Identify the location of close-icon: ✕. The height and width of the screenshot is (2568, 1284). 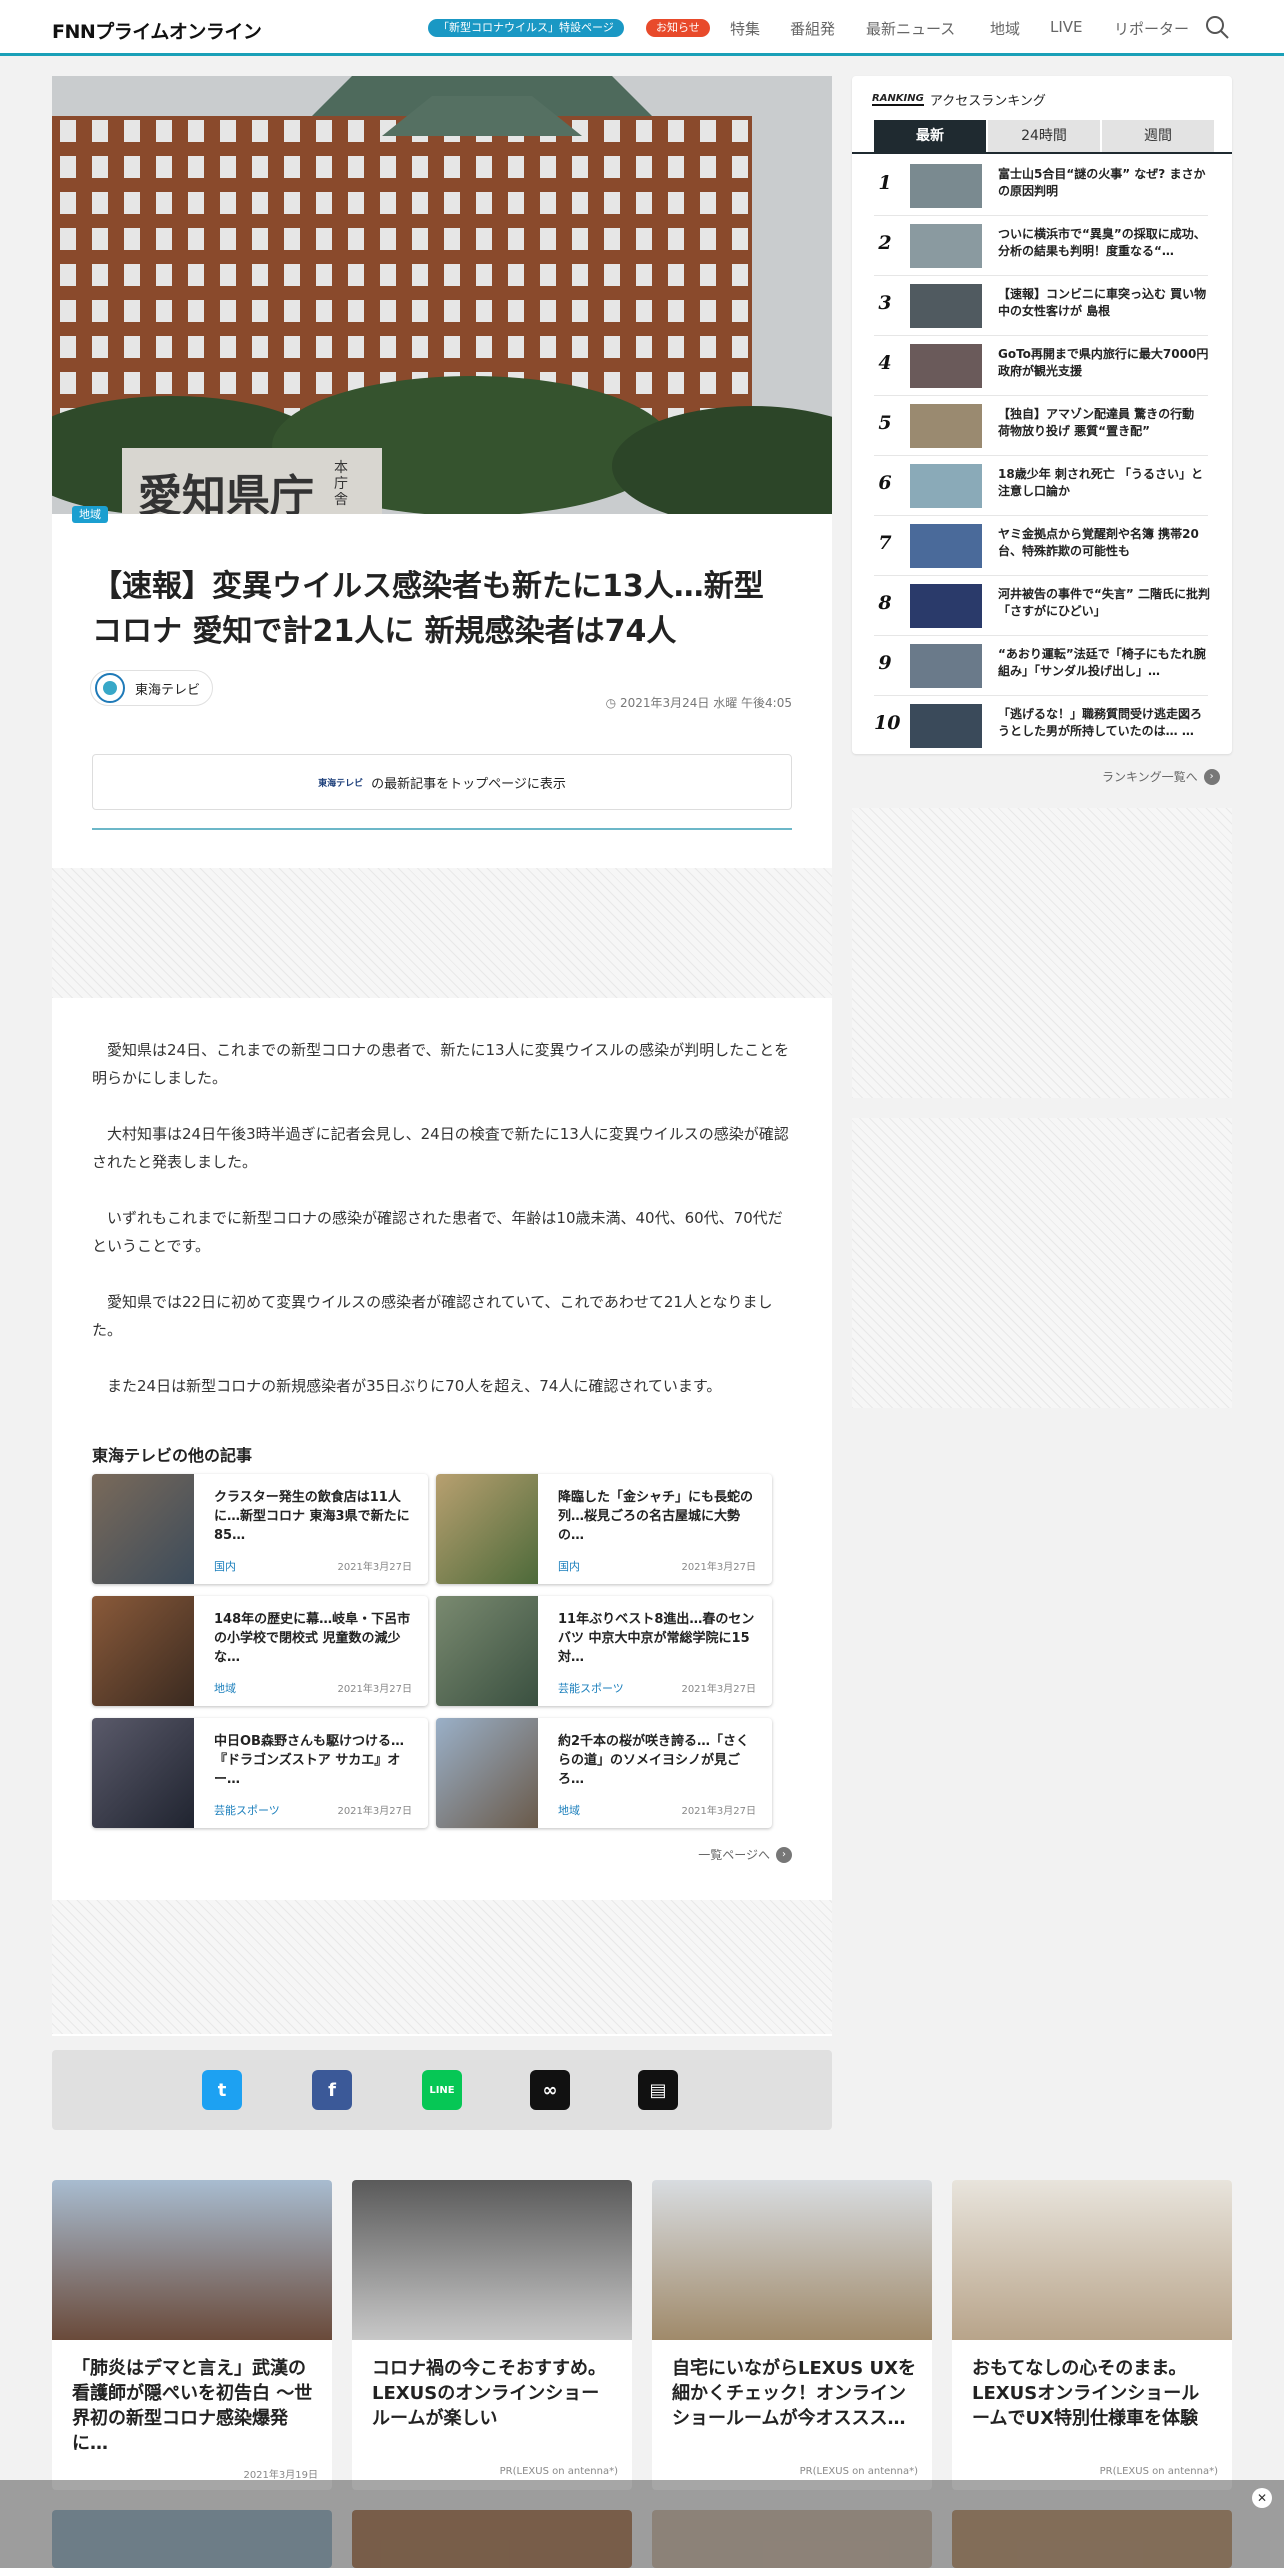
(1262, 2498).